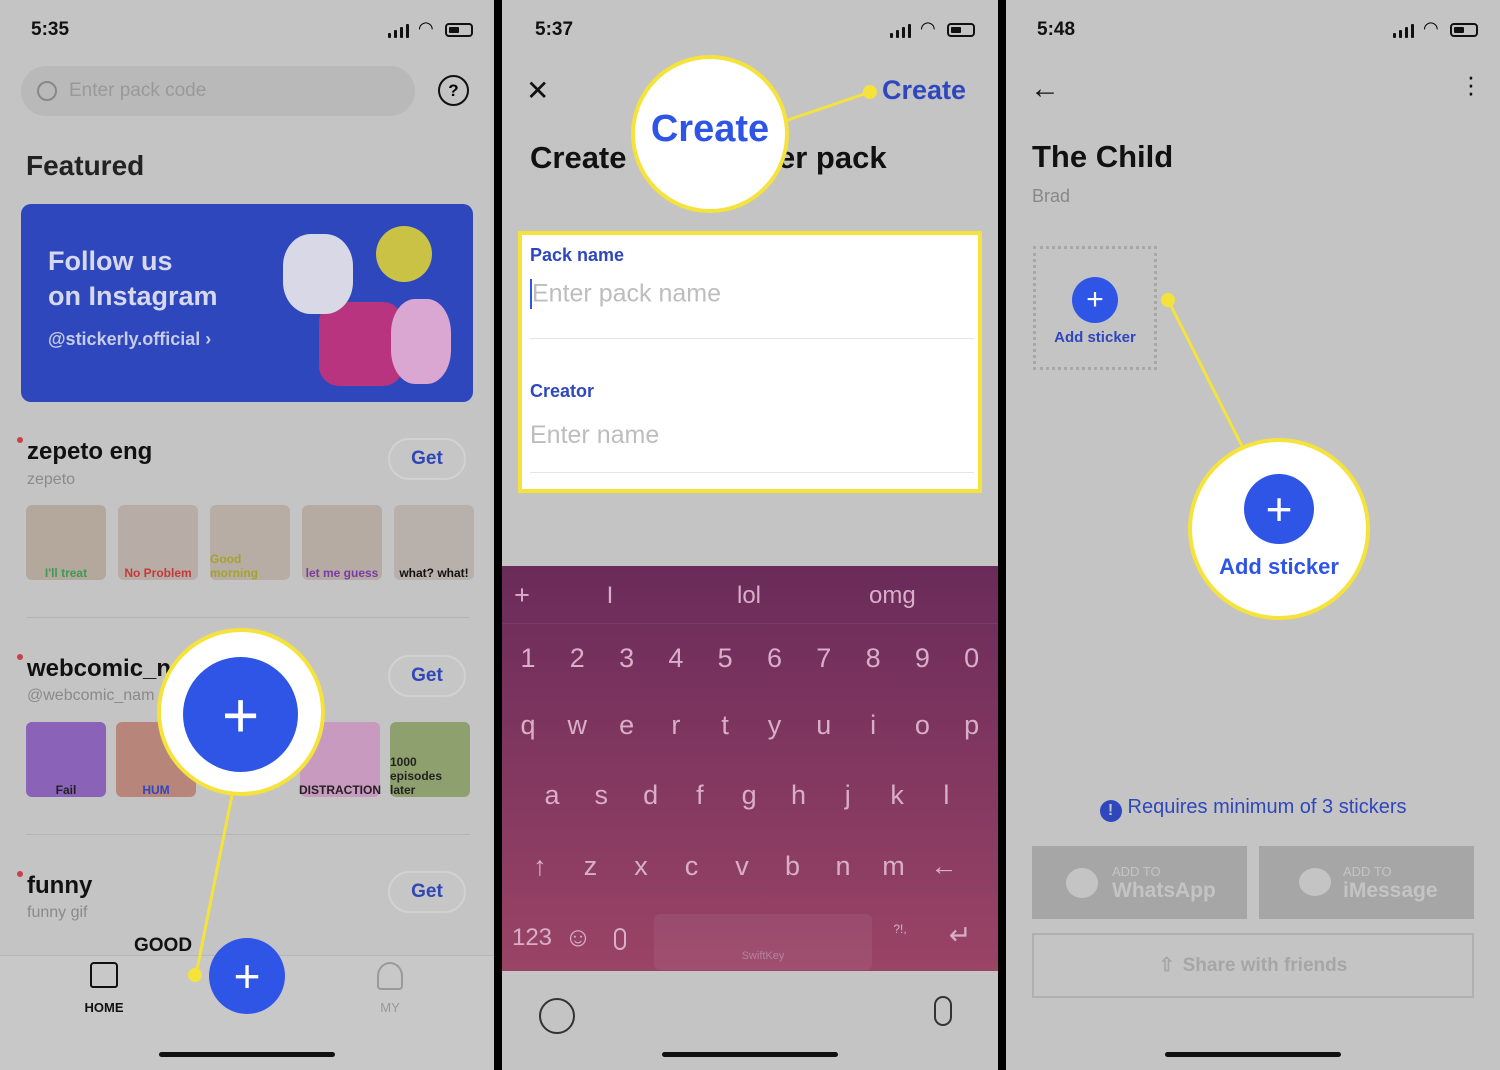  I want to click on add-to-whatsapp-button: ADD TO WhatsApp, so click(1139, 882).